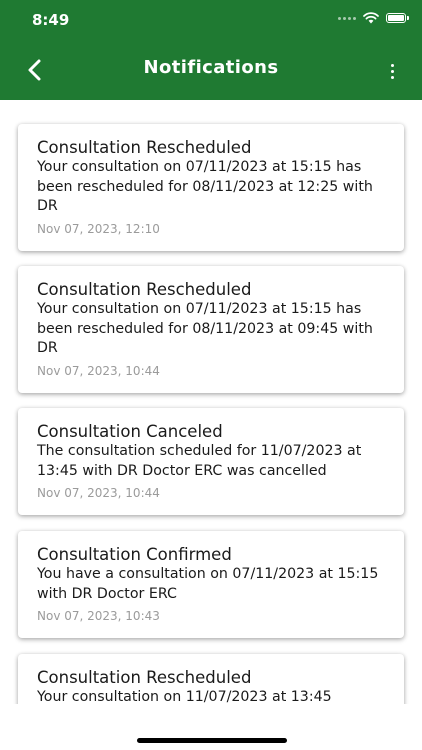 The height and width of the screenshot is (750, 422). I want to click on notification-time: Nov 07, 2023, 12:10, so click(98, 228).